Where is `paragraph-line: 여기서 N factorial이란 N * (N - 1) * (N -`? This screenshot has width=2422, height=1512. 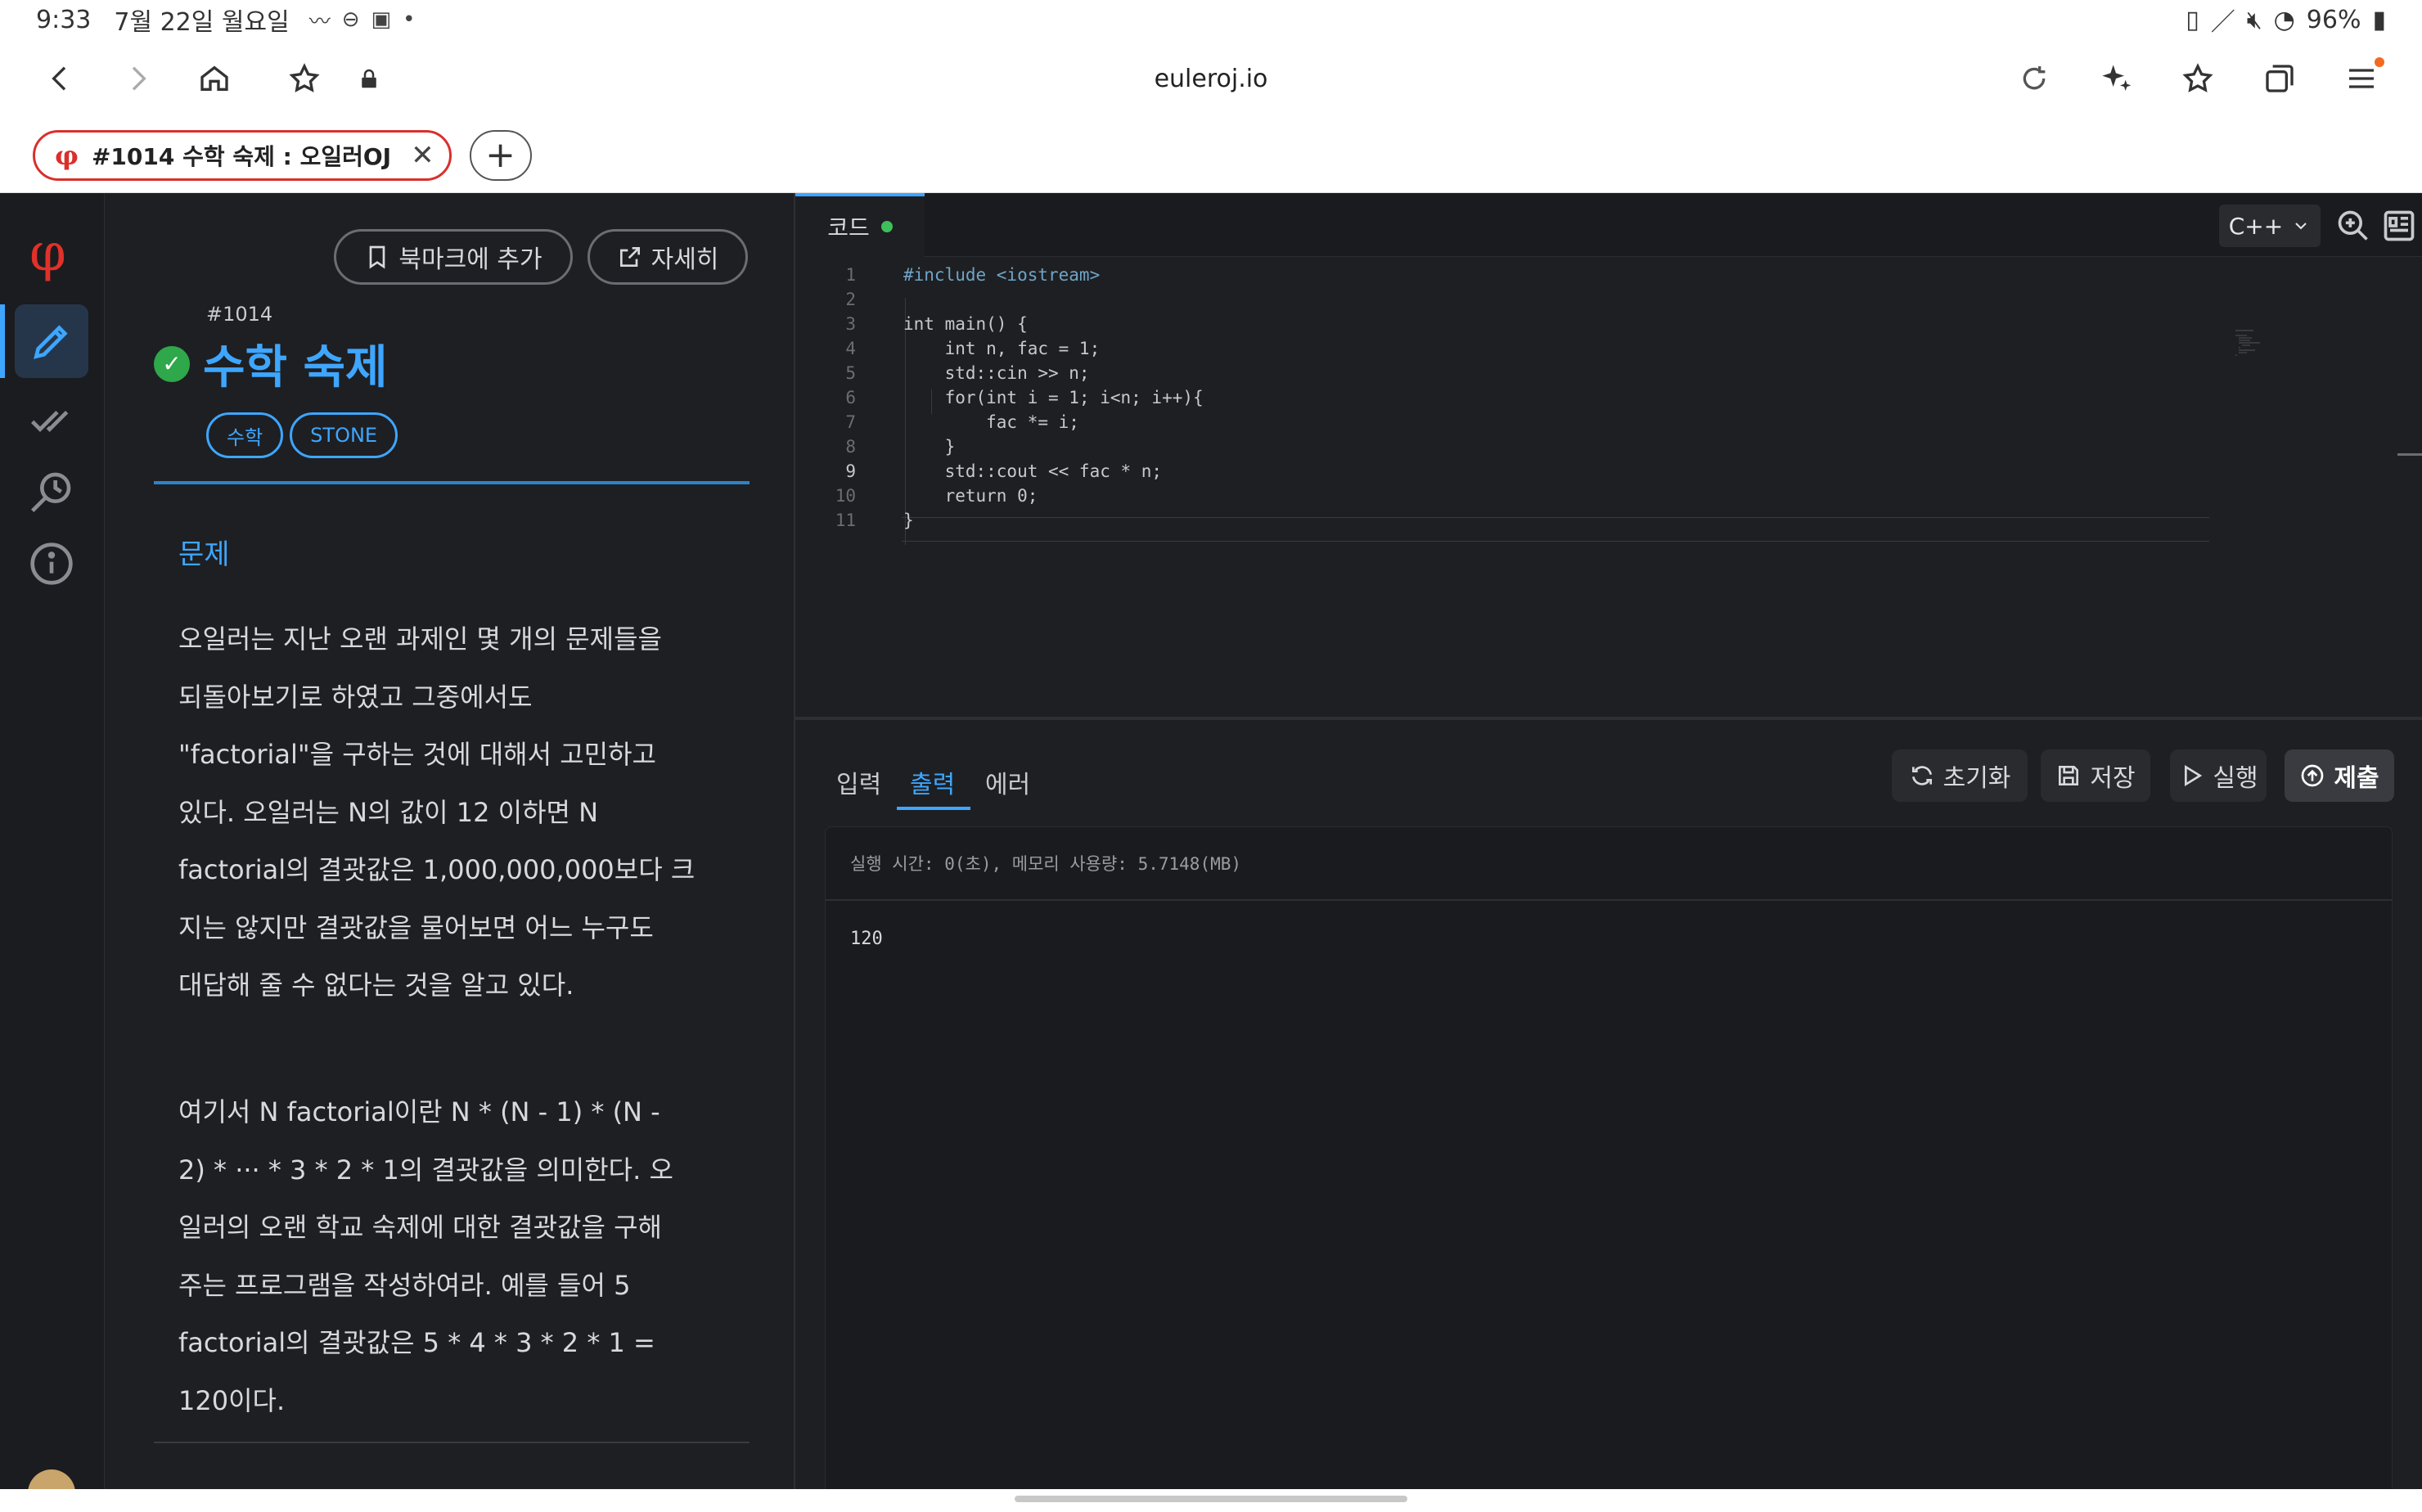
paragraph-line: 여기서 N factorial이란 N * (N - 1) * (N - is located at coordinates (419, 1111).